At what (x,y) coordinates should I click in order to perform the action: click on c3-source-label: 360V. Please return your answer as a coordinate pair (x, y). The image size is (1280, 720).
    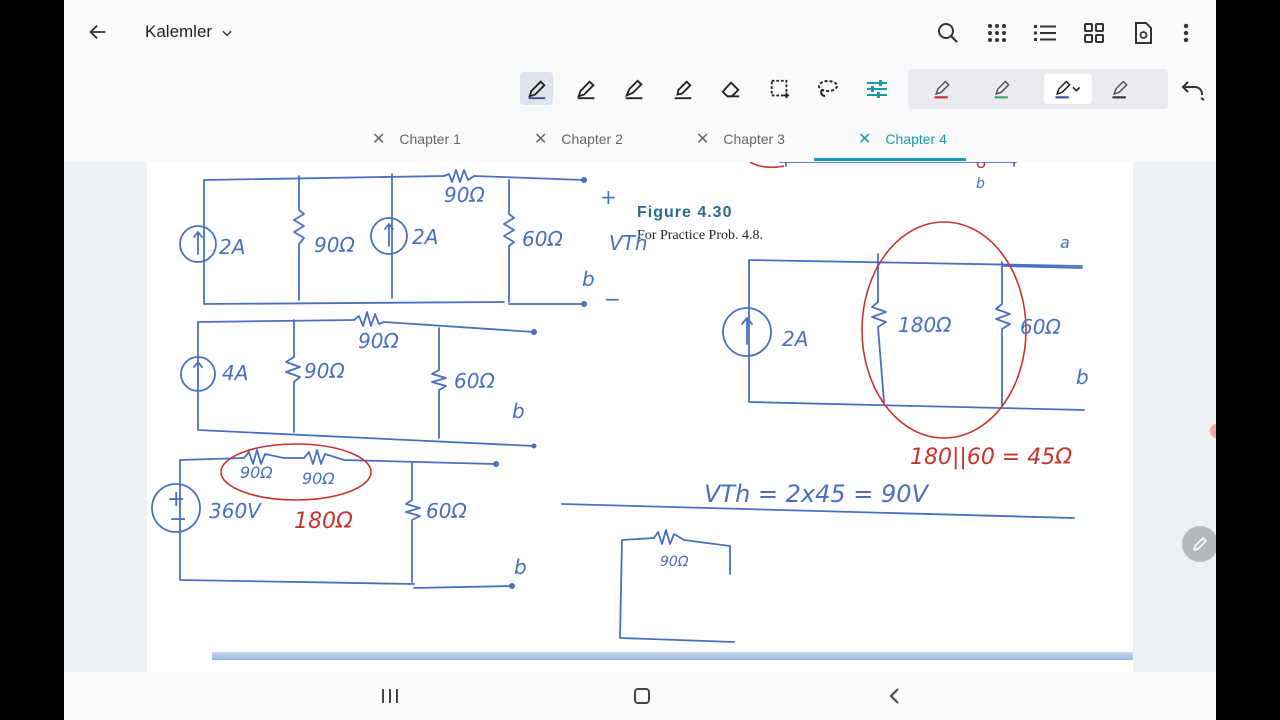
    Looking at the image, I should click on (235, 511).